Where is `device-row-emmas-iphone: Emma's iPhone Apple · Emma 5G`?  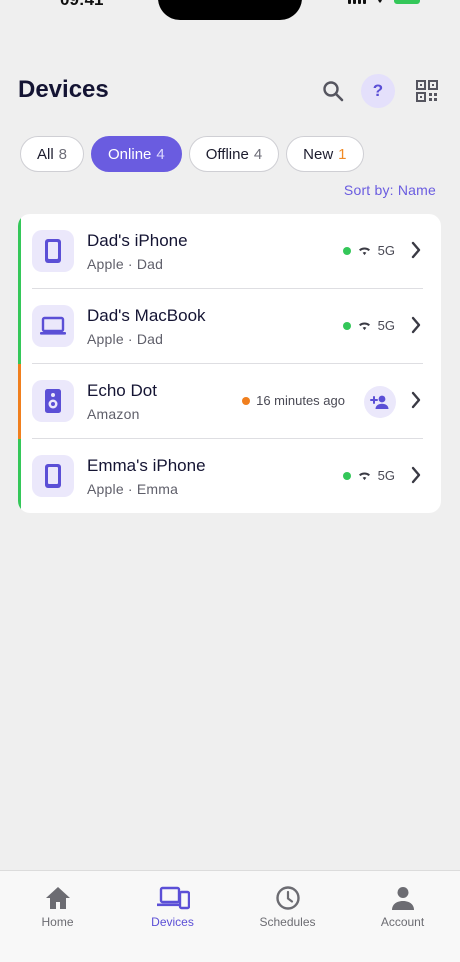 device-row-emmas-iphone: Emma's iPhone Apple · Emma 5G is located at coordinates (229, 476).